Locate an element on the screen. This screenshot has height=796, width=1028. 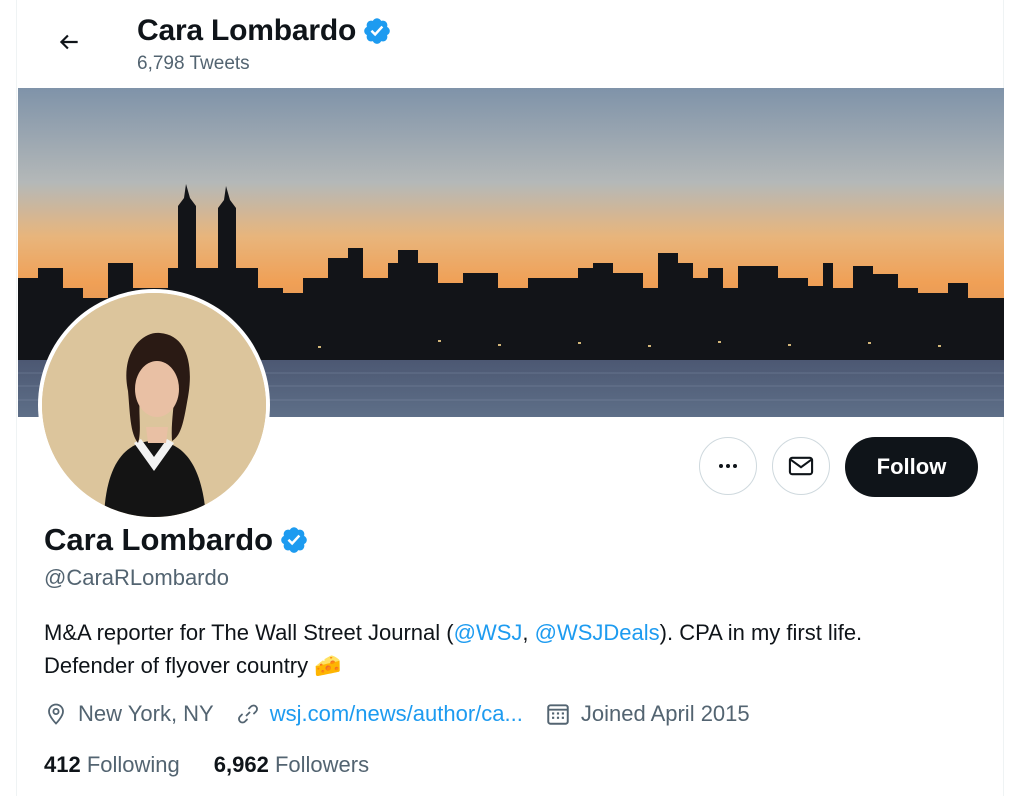
following-label: Following is located at coordinates (133, 764).